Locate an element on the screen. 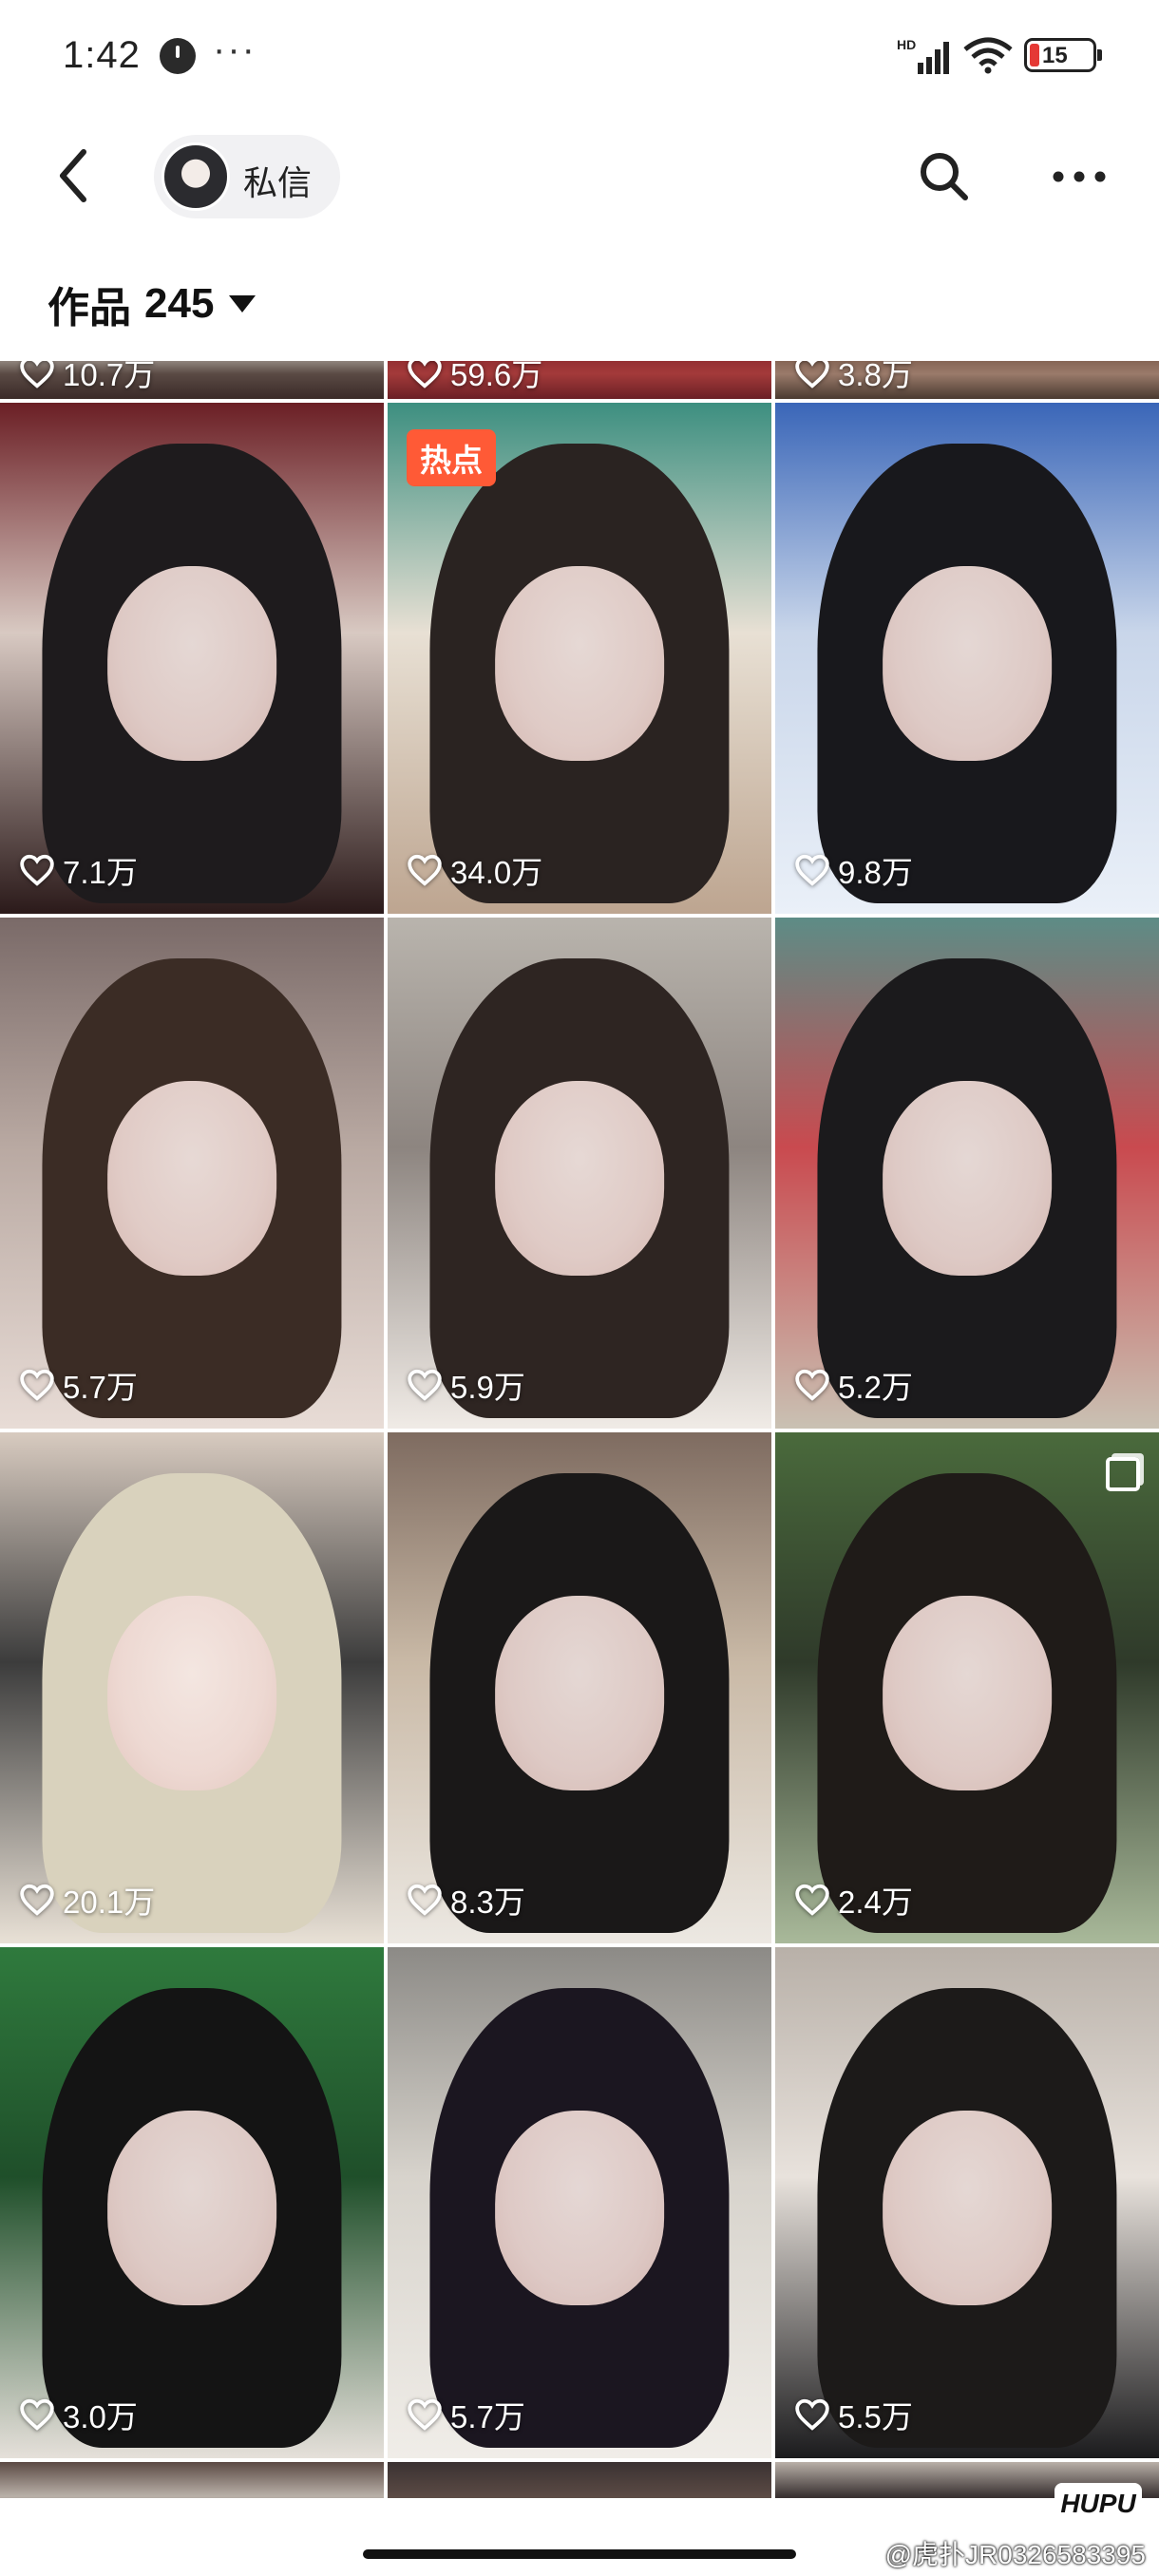 Image resolution: width=1159 pixels, height=2576 pixels. like-count: 5.9万 is located at coordinates (466, 1385).